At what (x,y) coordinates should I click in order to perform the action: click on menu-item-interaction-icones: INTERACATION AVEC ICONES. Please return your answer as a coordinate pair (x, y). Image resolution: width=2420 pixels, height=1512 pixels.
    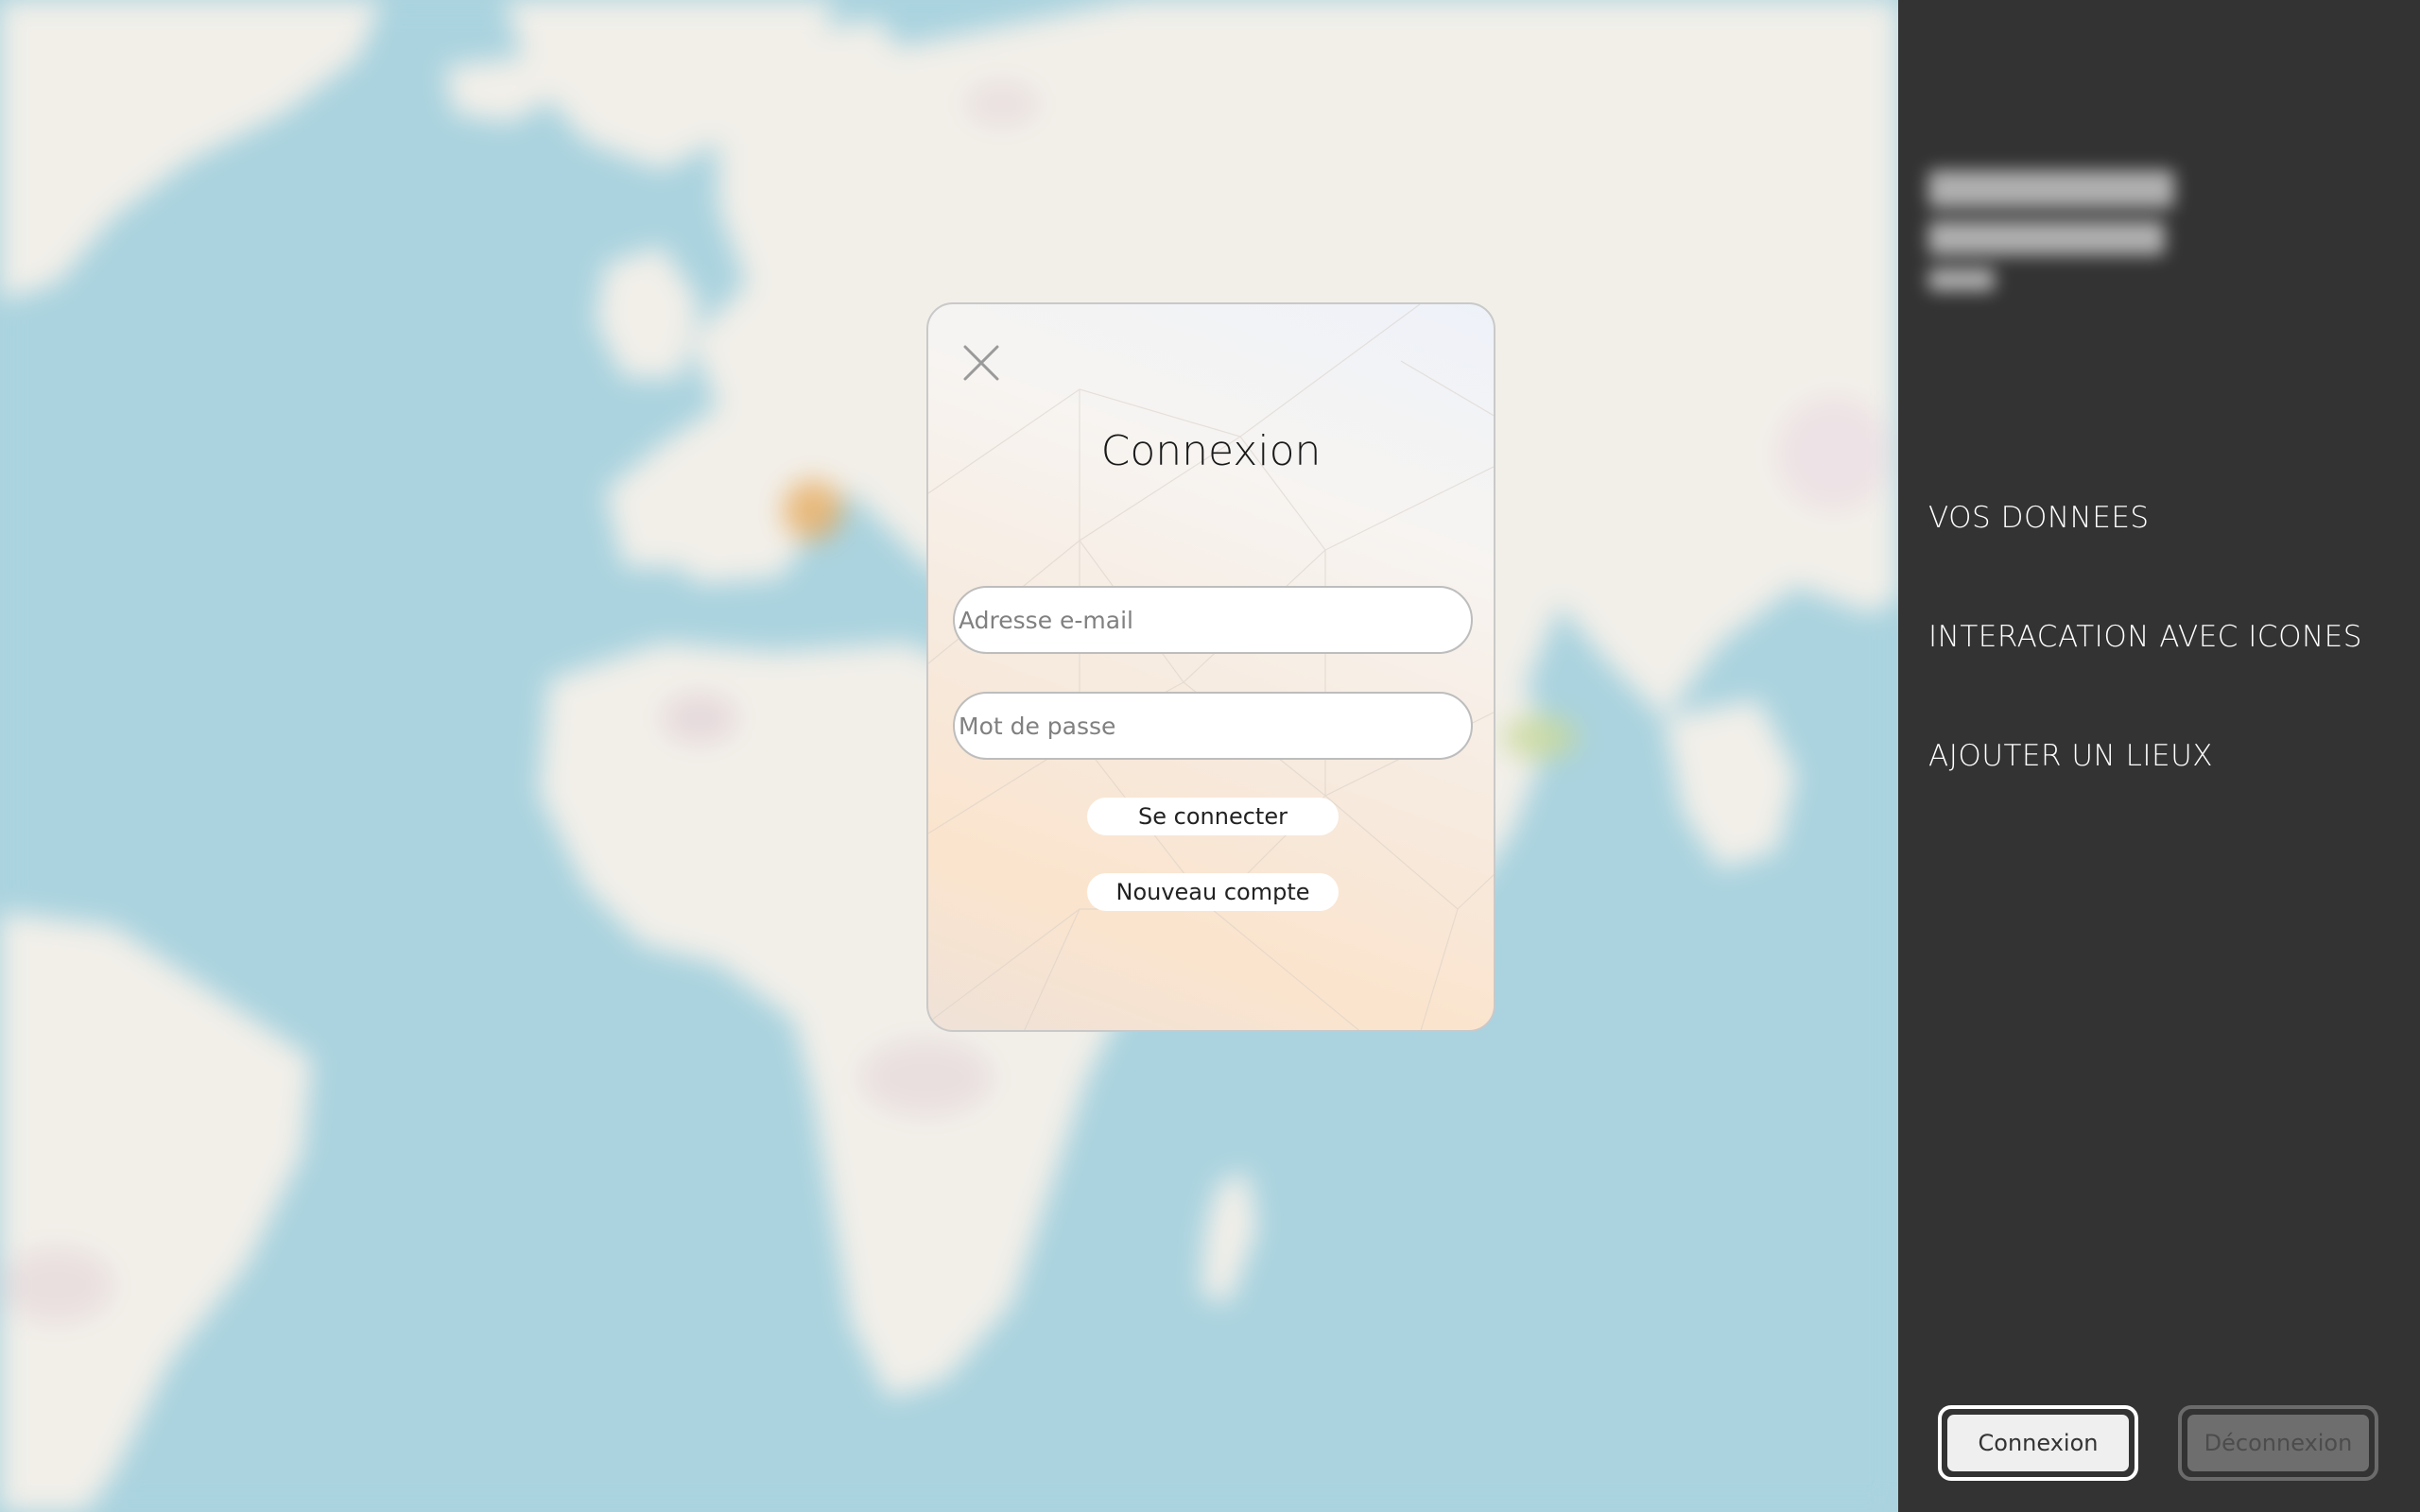
    Looking at the image, I should click on (2145, 670).